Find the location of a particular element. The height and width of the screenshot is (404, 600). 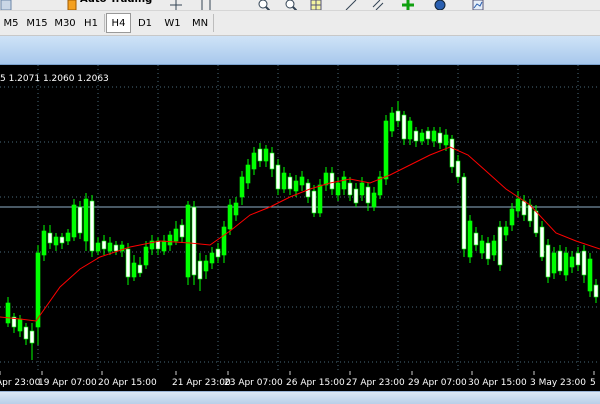

channel-tool-icon is located at coordinates (378, 5).